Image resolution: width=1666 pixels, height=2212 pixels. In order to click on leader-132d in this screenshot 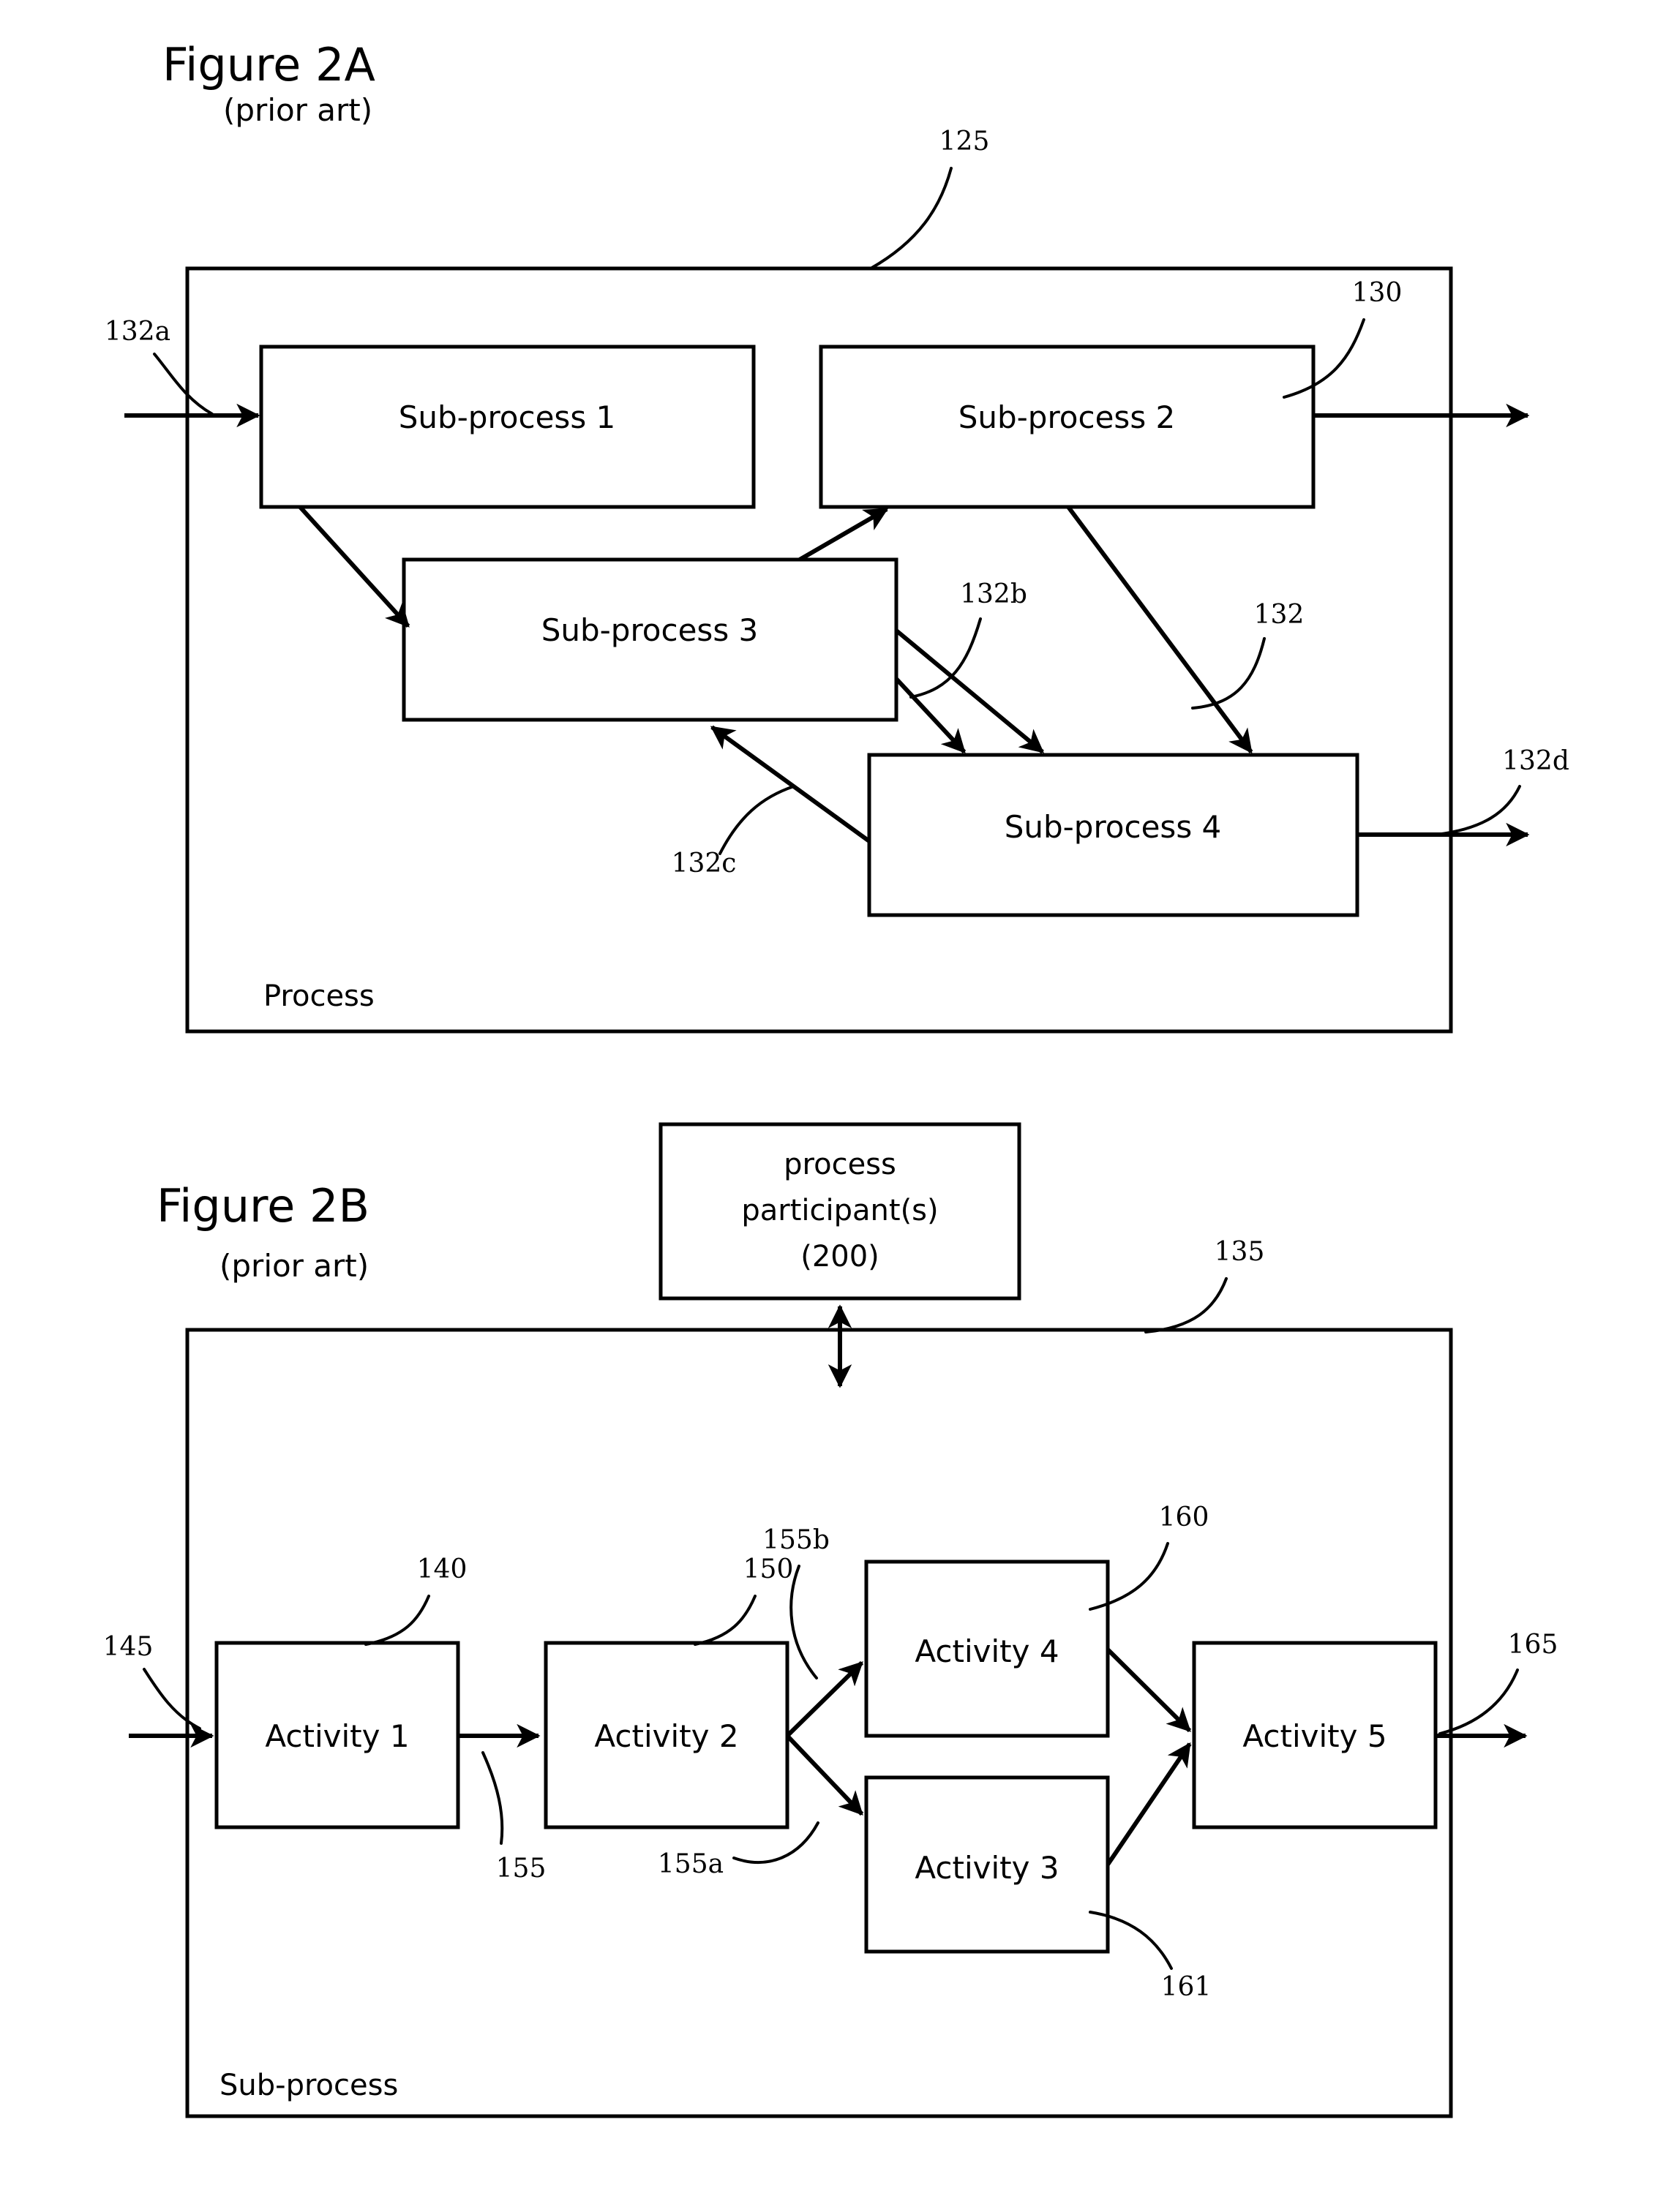, I will do `click(1478, 810)`.